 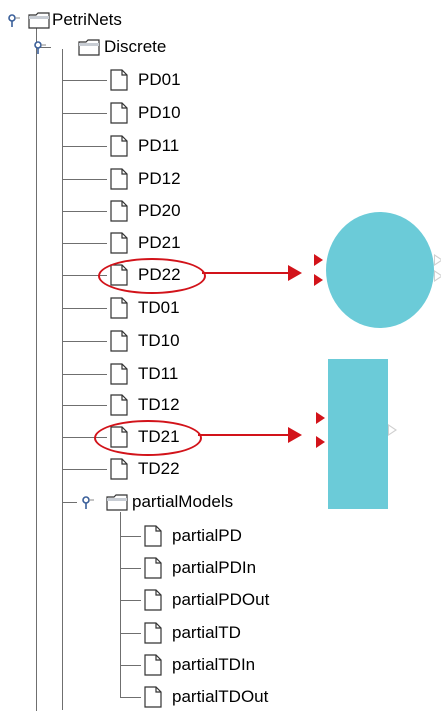 I want to click on tree-item-partialpdin: partialPDIn, so click(x=219, y=568).